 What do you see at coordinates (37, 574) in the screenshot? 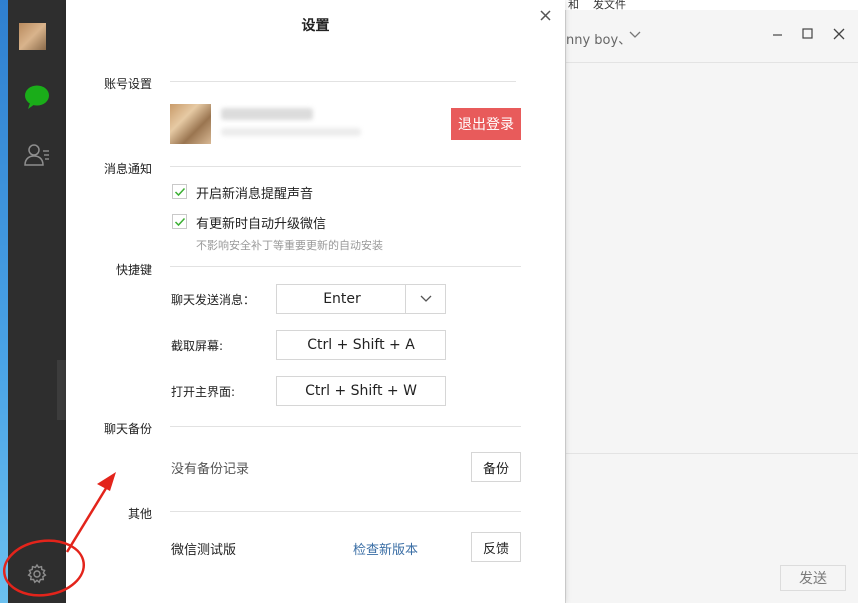
I see `gear-icon` at bounding box center [37, 574].